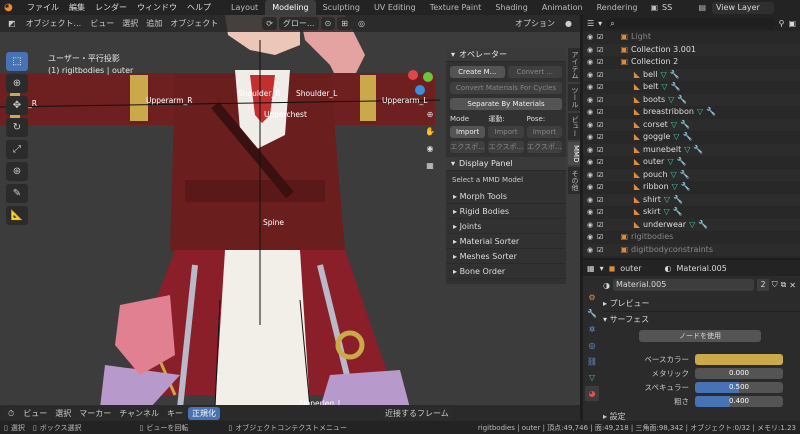 This screenshot has height=434, width=800. What do you see at coordinates (17, 105) in the screenshot?
I see `move-tool-icon: ✥` at bounding box center [17, 105].